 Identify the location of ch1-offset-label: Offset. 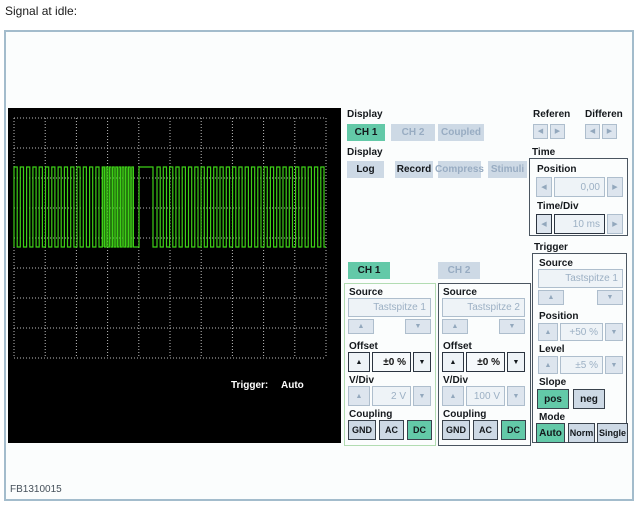
(363, 346).